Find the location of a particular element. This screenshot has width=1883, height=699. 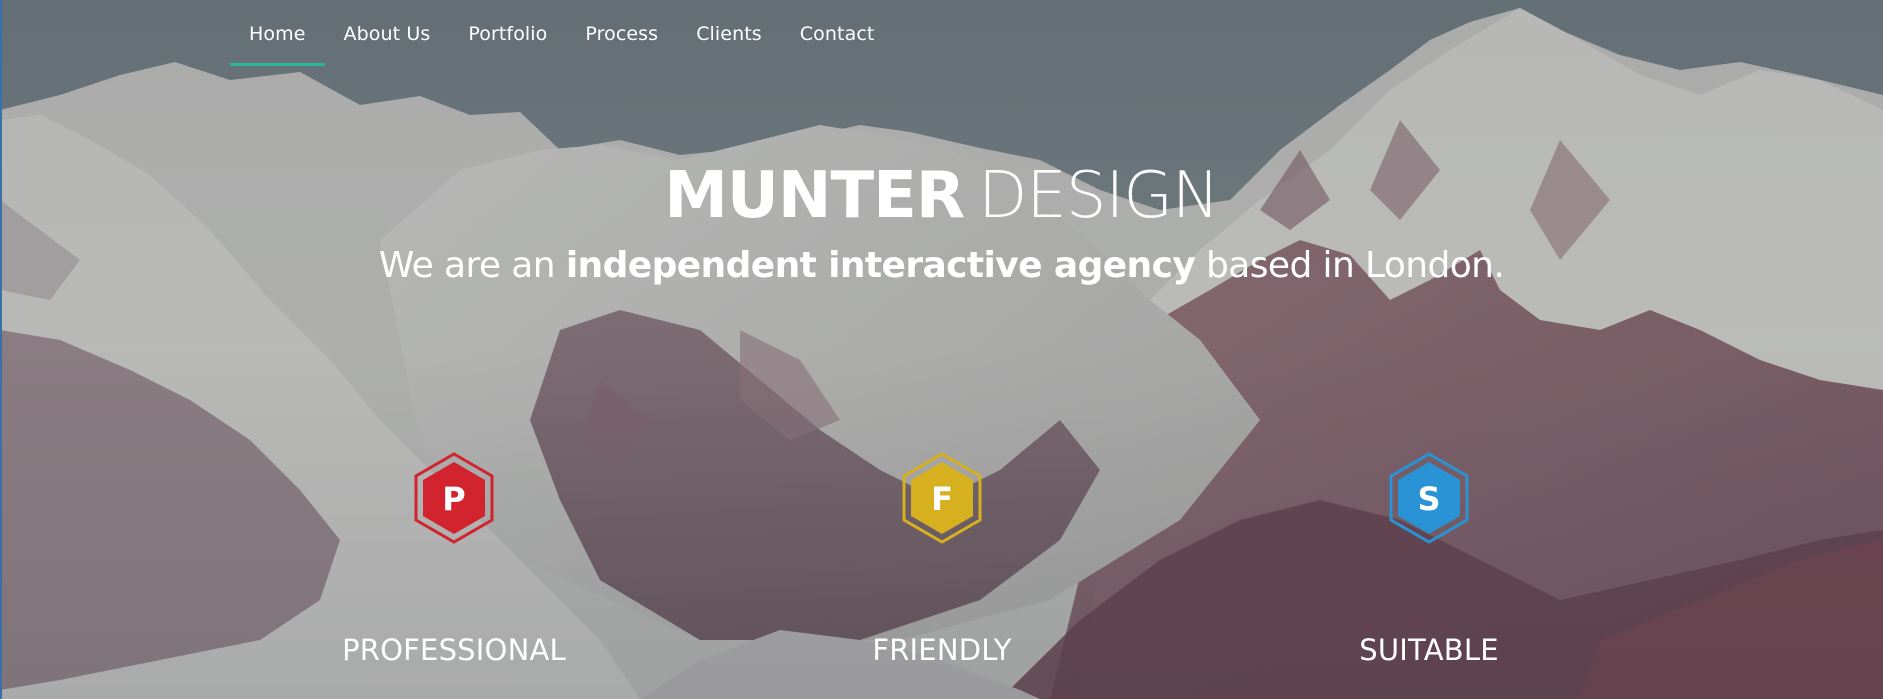

feature-suitable: S SUITABLE is located at coordinates (1429, 565).